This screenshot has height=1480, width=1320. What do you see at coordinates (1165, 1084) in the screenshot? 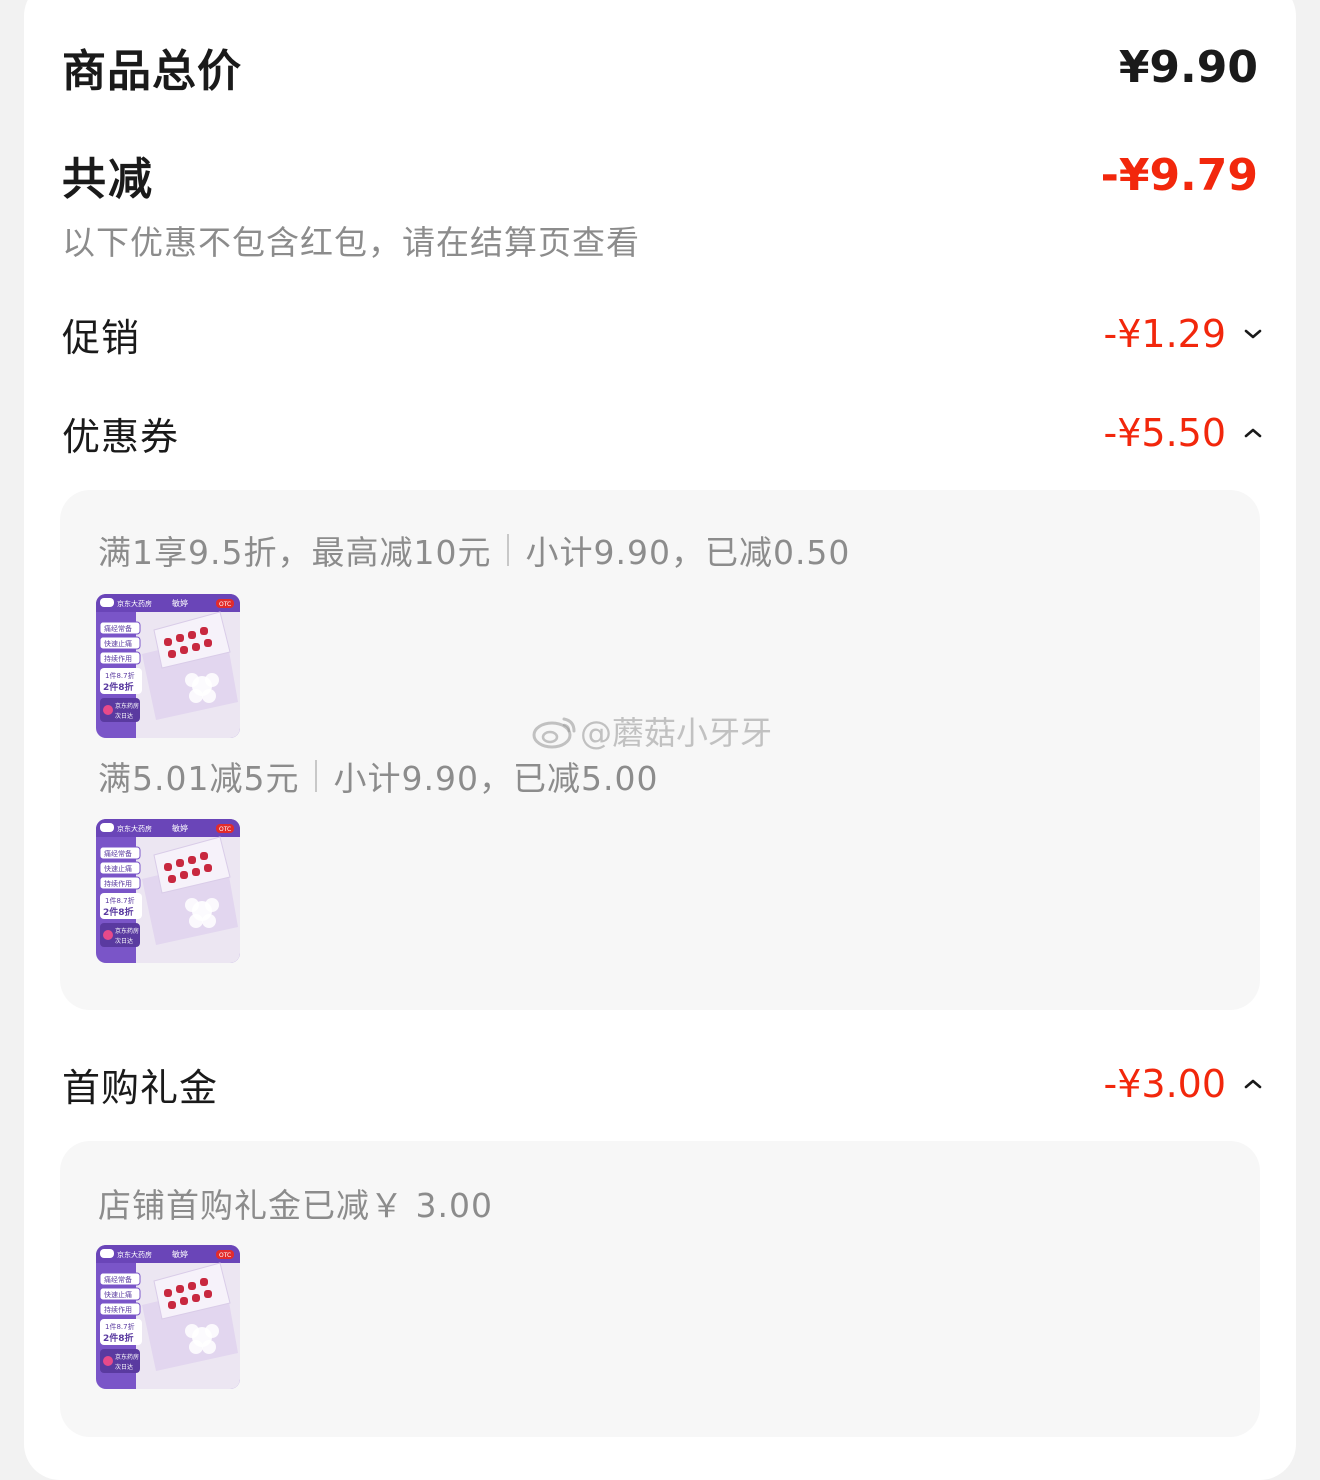
I see `first-purchase-amount: -¥3.00` at bounding box center [1165, 1084].